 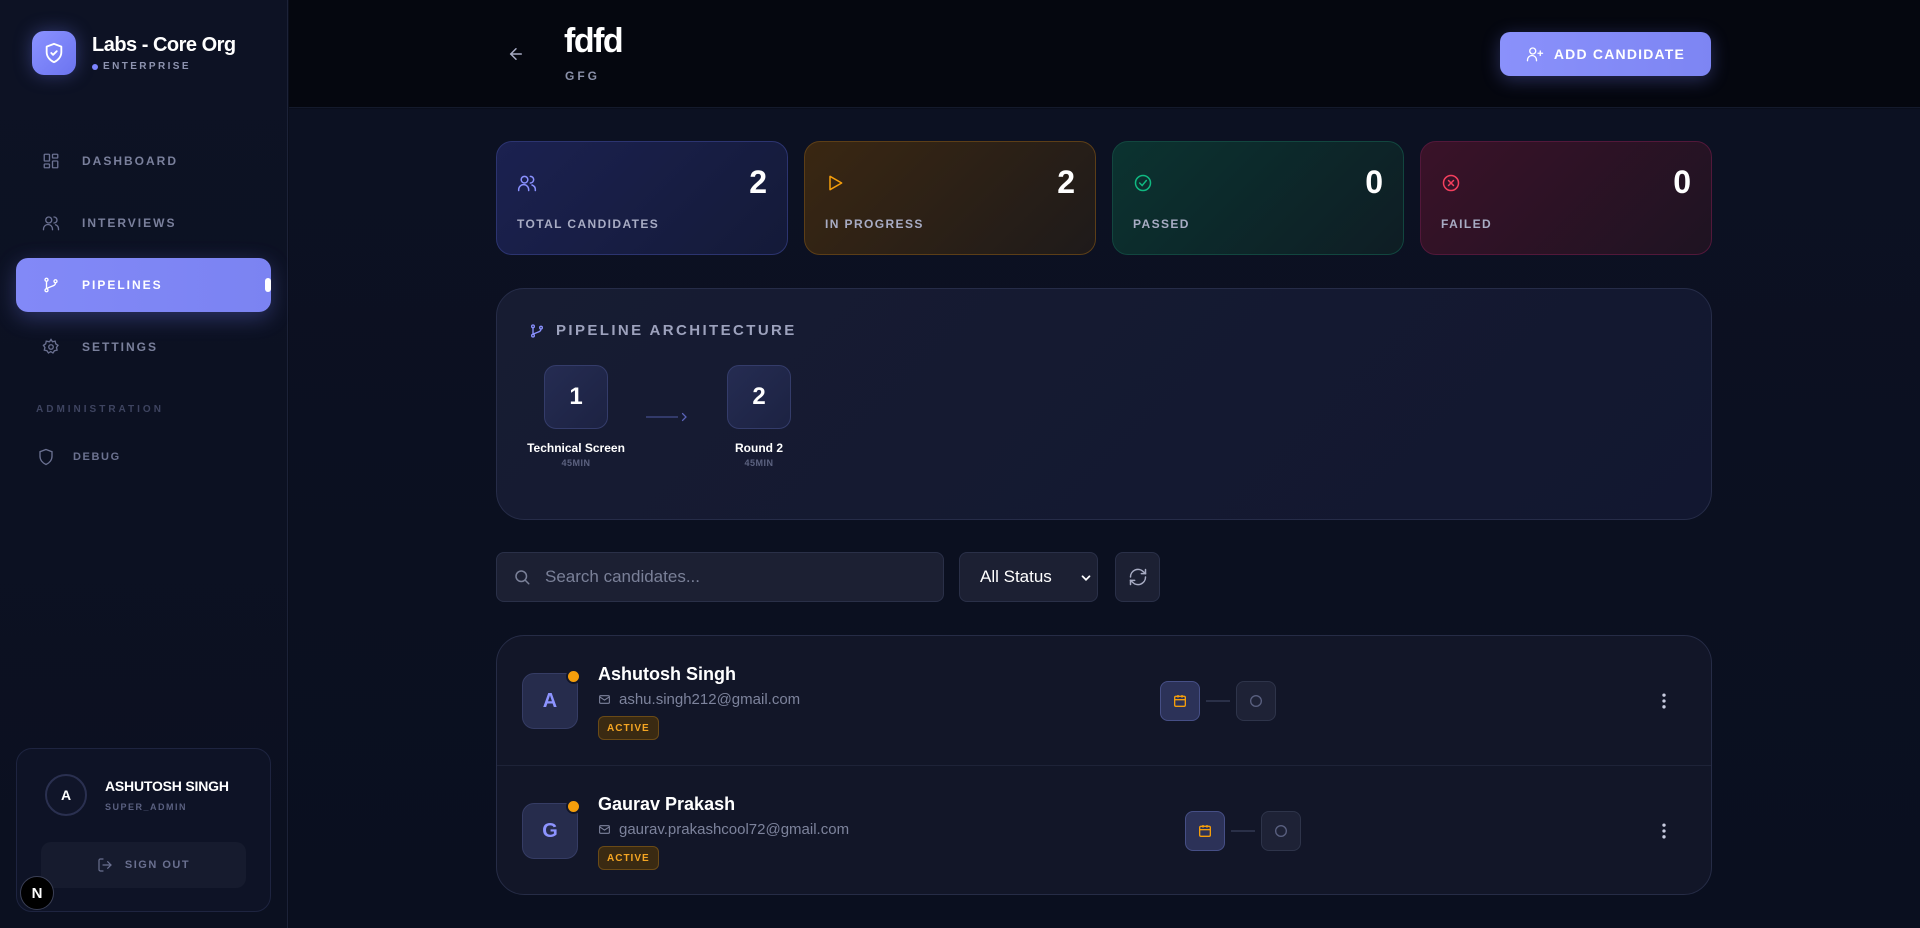 I want to click on nav-label: DASHBOARD, so click(x=130, y=161).